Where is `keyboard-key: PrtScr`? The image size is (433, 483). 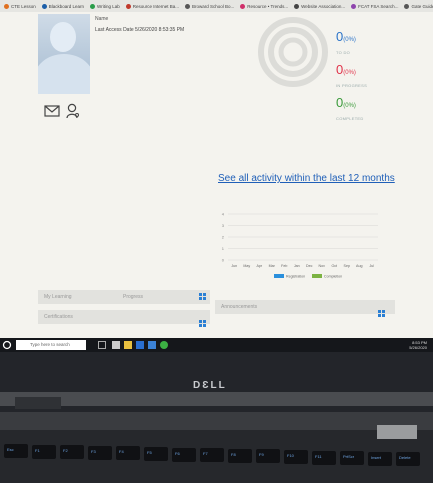
keyboard-key: PrtScr is located at coordinates (352, 458).